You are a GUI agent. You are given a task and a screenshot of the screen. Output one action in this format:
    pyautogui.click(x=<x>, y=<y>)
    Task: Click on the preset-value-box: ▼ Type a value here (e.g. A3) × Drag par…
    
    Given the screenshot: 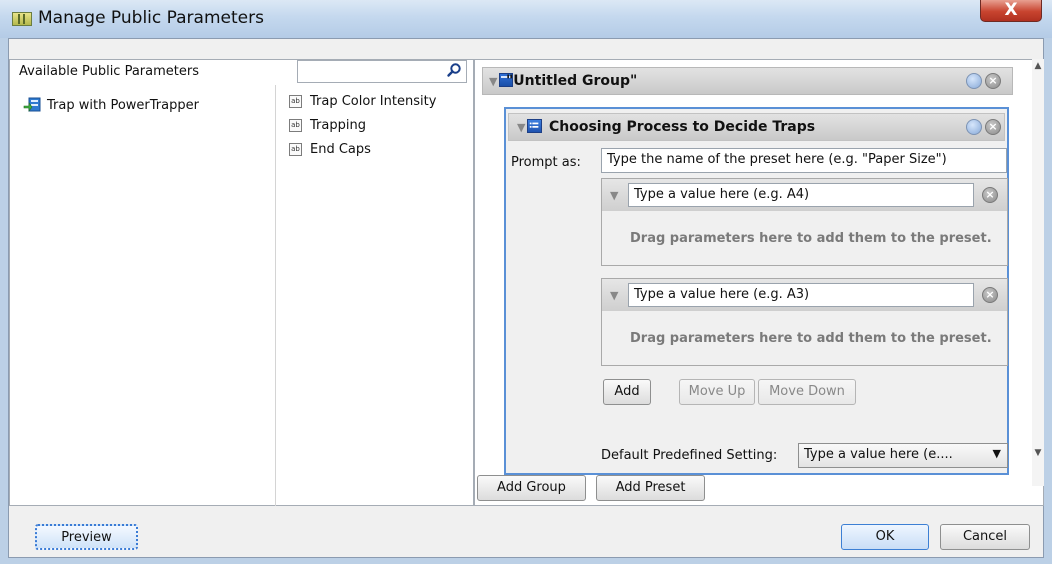 What is the action you would take?
    pyautogui.click(x=804, y=322)
    